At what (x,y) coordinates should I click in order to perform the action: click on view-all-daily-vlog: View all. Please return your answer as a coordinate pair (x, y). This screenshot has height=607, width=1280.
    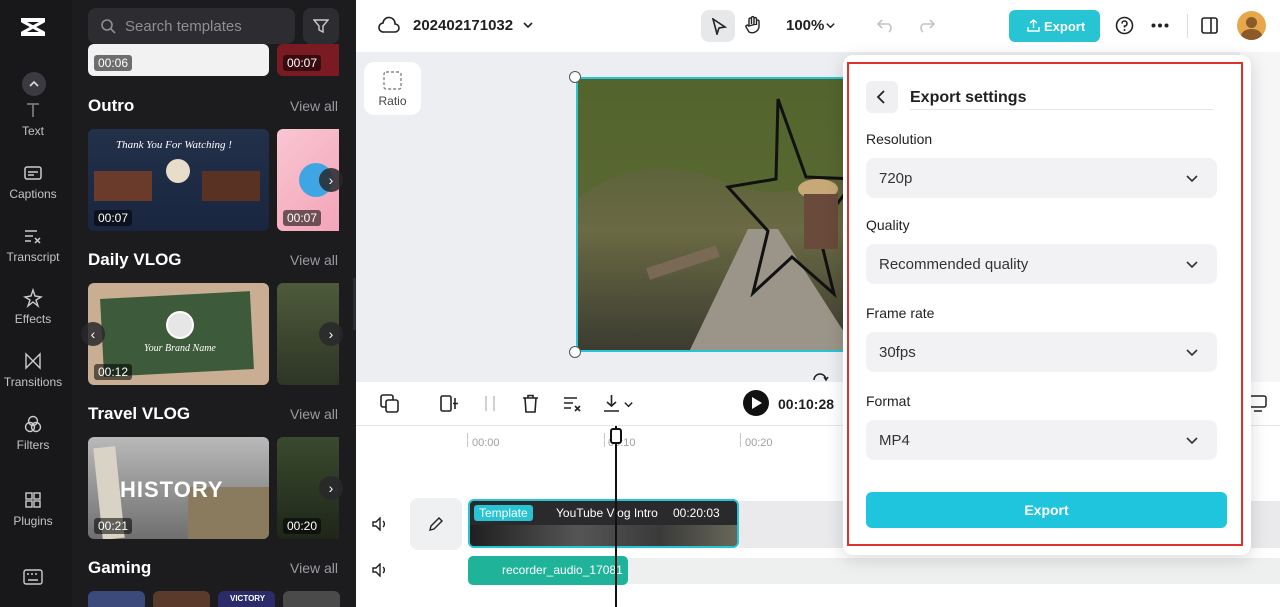
    Looking at the image, I should click on (314, 260).